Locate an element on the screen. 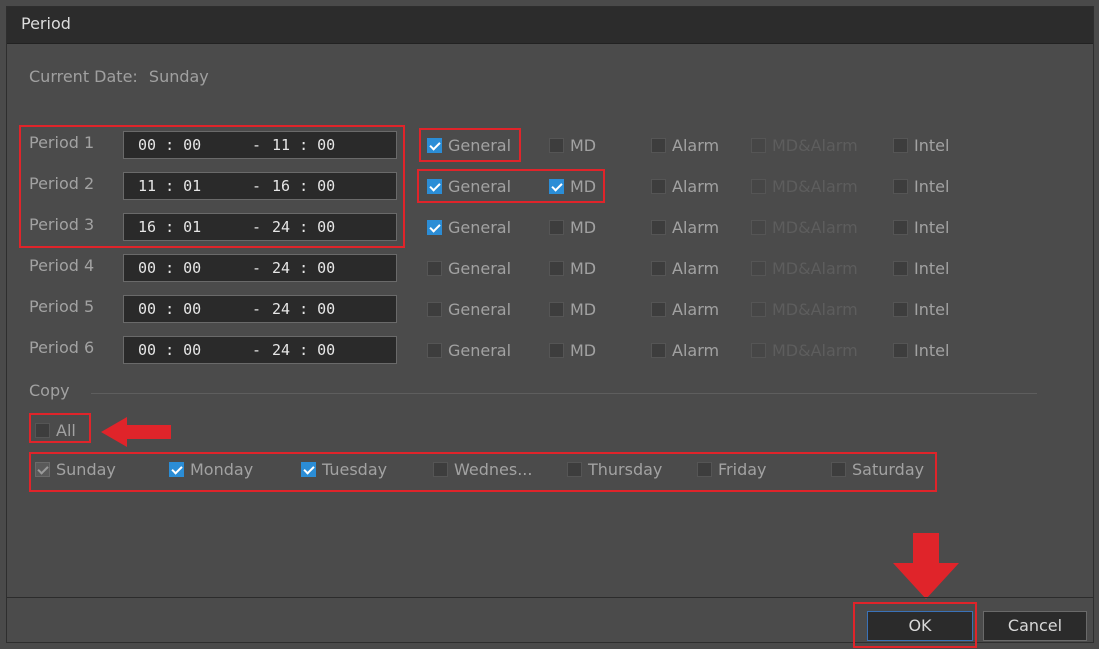 Image resolution: width=1099 pixels, height=649 pixels. arrow-left-icon is located at coordinates (136, 432).